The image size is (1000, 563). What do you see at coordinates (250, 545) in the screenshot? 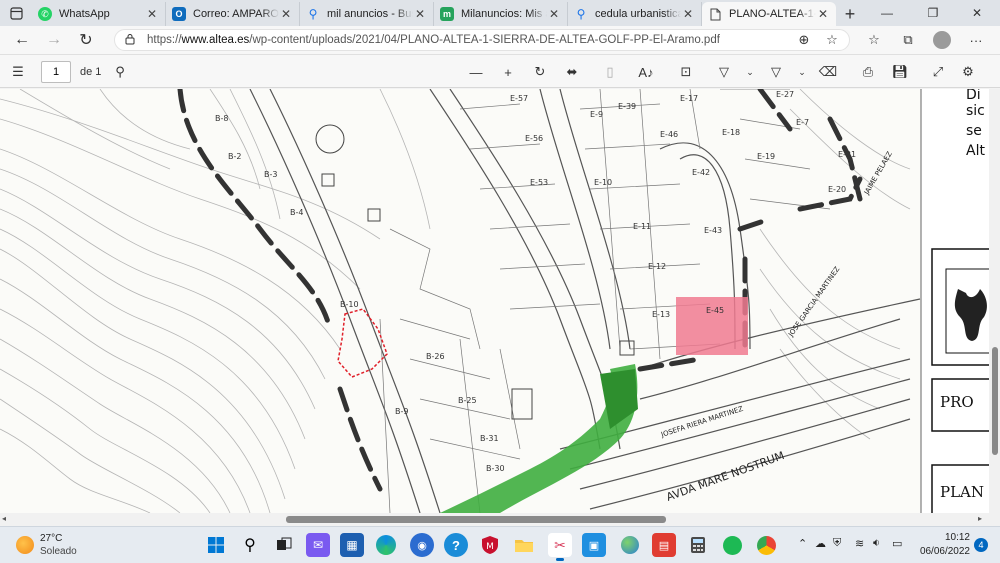
I see `search-button: ⚲` at bounding box center [250, 545].